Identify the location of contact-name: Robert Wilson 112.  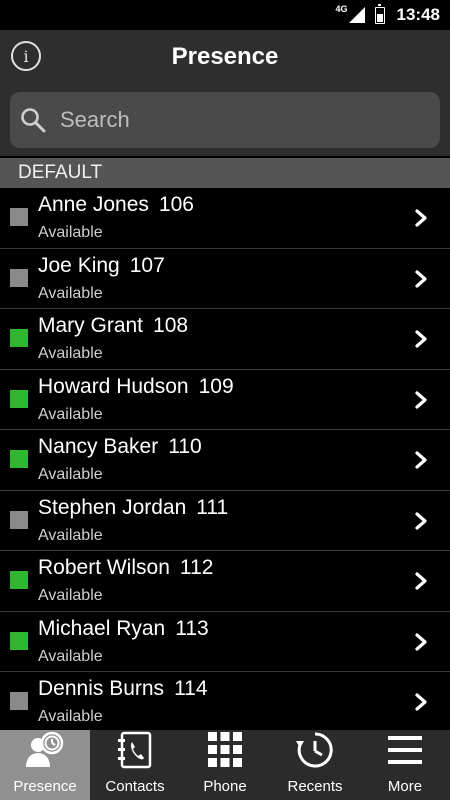
(125, 568).